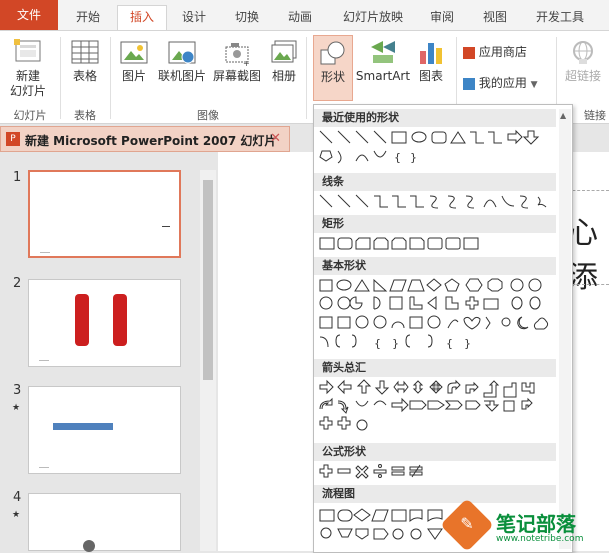 This screenshot has width=609, height=553. Describe the element at coordinates (560, 17) in the screenshot. I see `tab-developer: 开发工具` at that location.